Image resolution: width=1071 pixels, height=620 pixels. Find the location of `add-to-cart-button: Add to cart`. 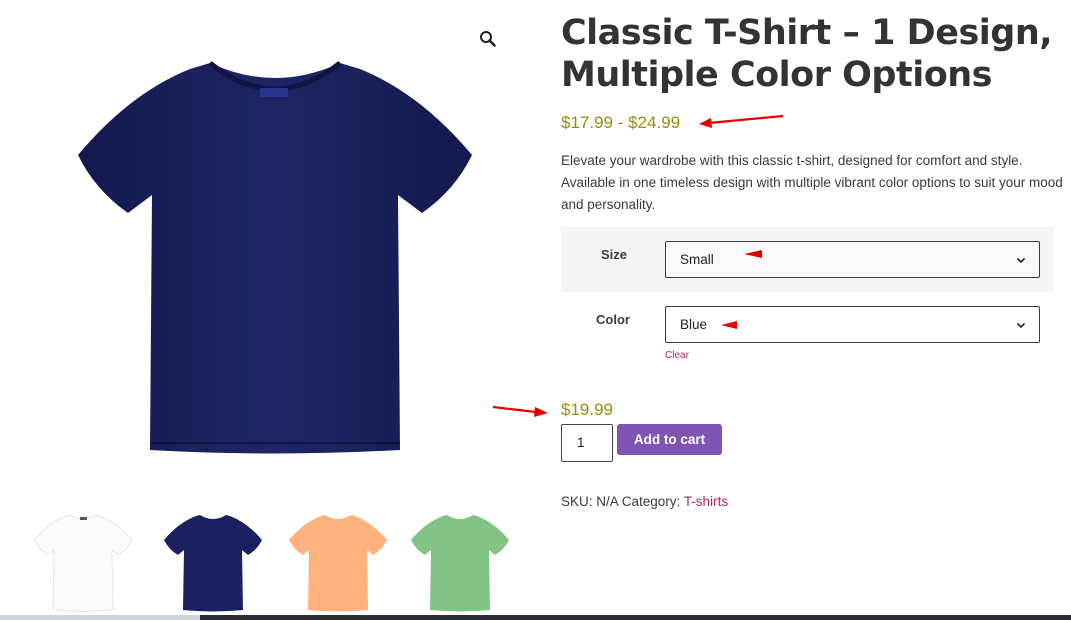

add-to-cart-button: Add to cart is located at coordinates (669, 439).